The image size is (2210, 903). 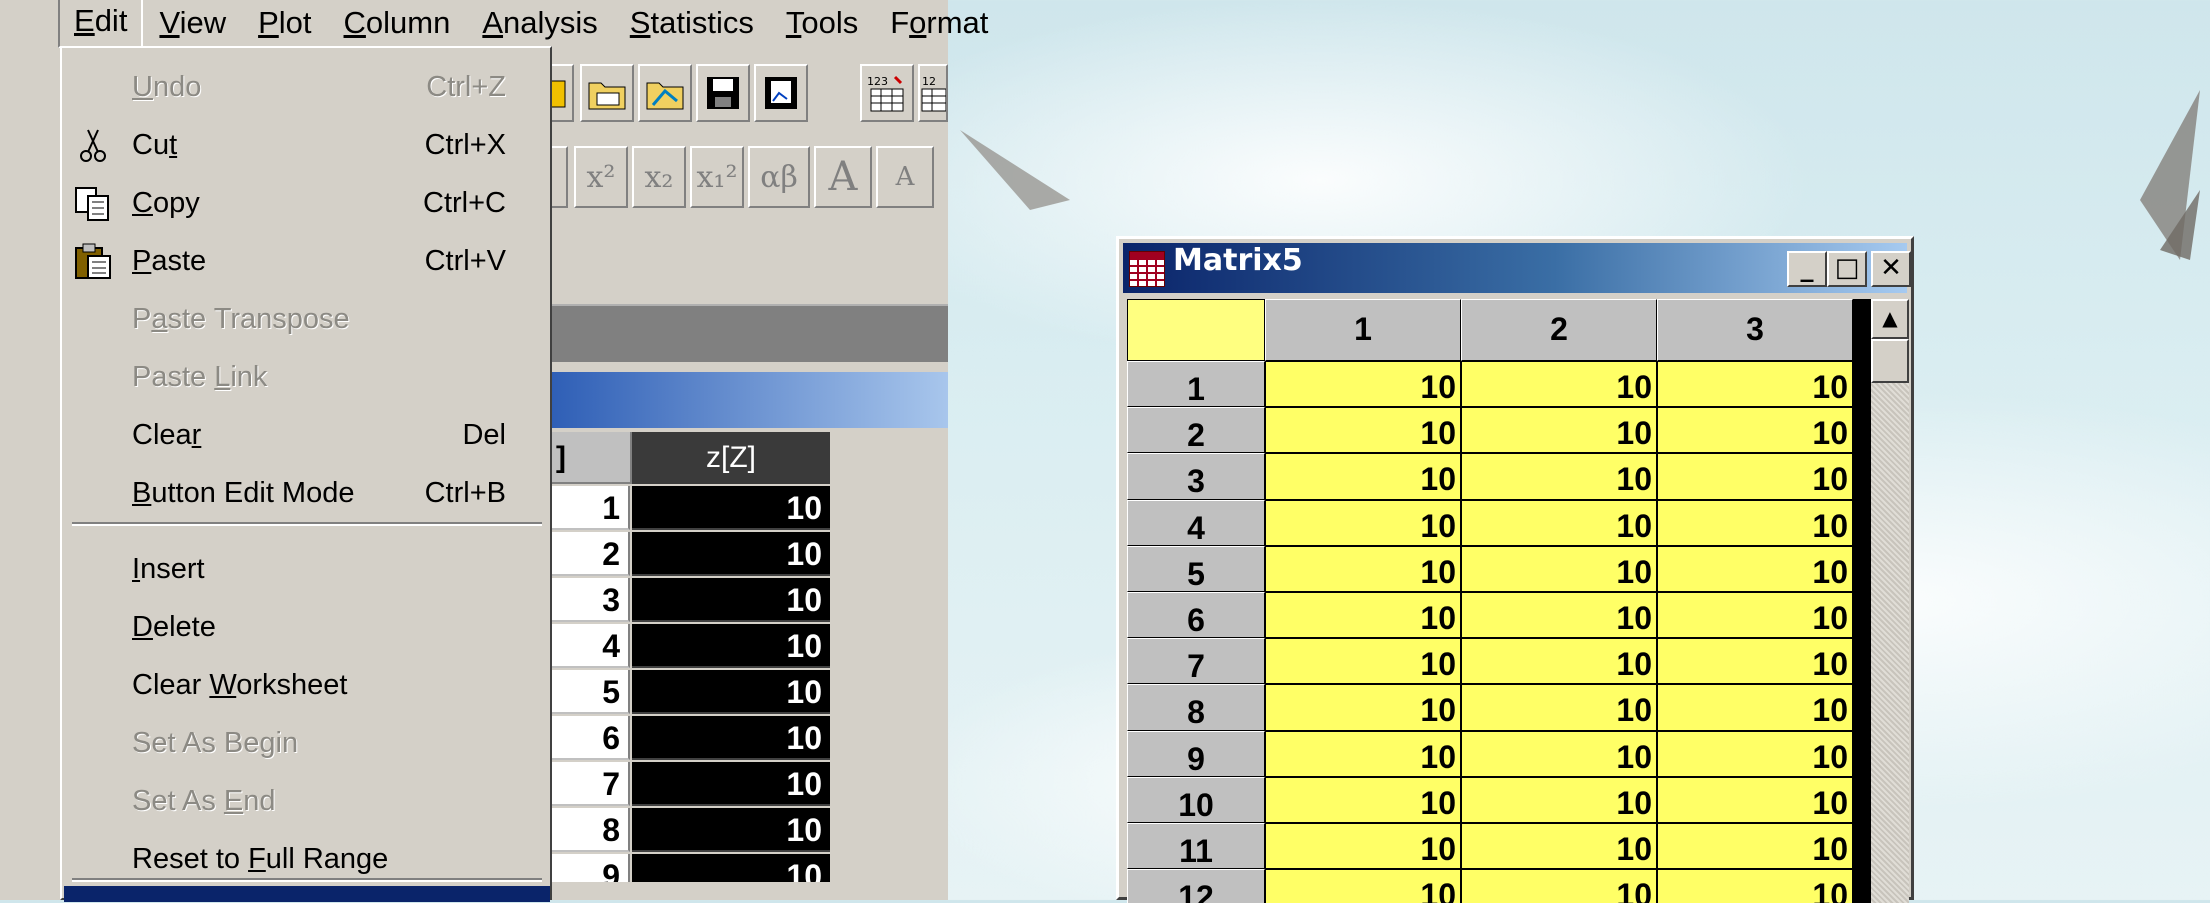 What do you see at coordinates (101, 24) in the screenshot?
I see `menu-edit: Edit` at bounding box center [101, 24].